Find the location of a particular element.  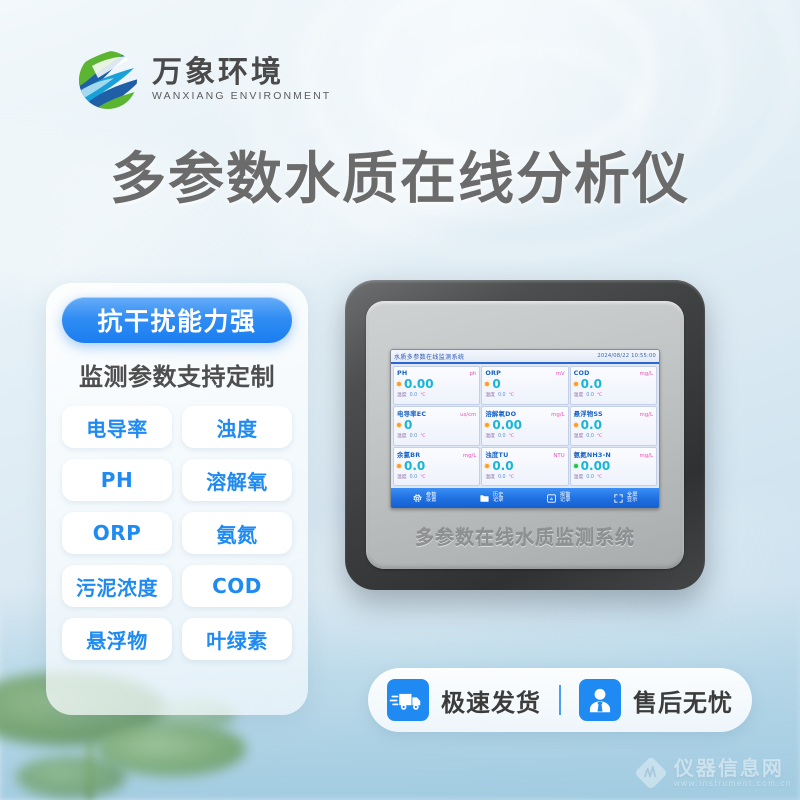

cell-parameter-name: 浊度TU is located at coordinates (497, 454).